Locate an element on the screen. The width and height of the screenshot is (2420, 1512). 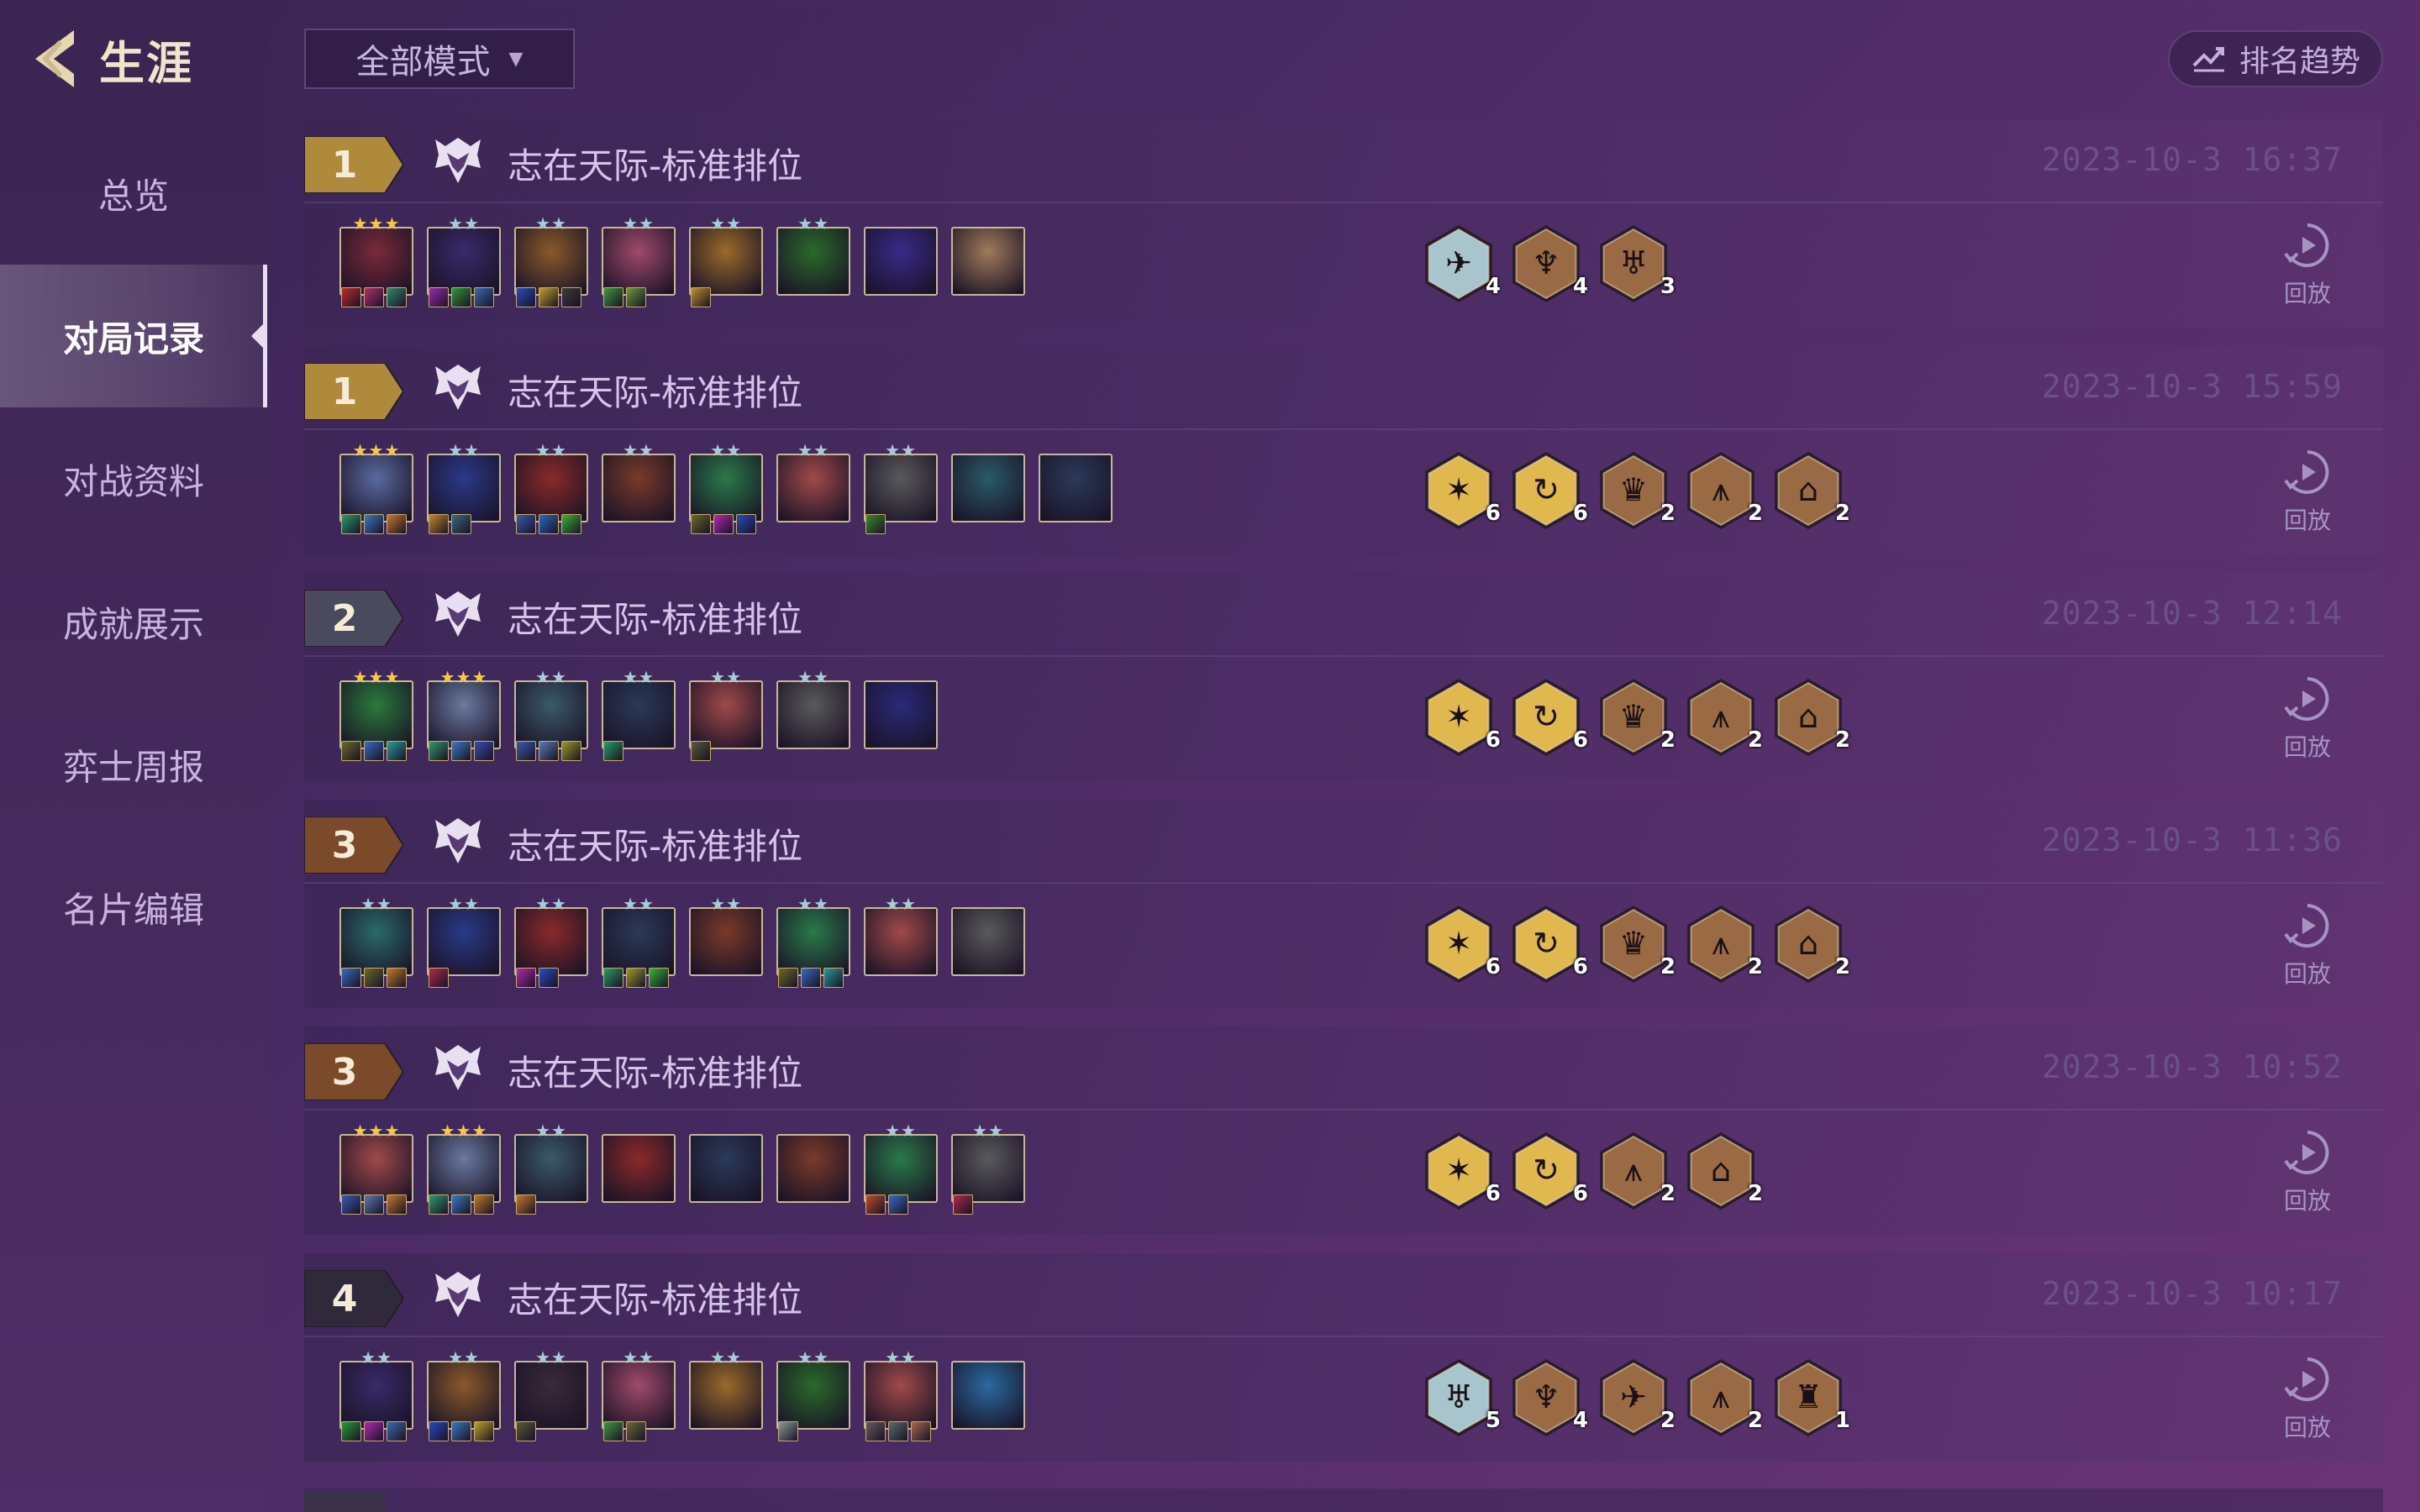
back-arrow-icon is located at coordinates (54, 58).